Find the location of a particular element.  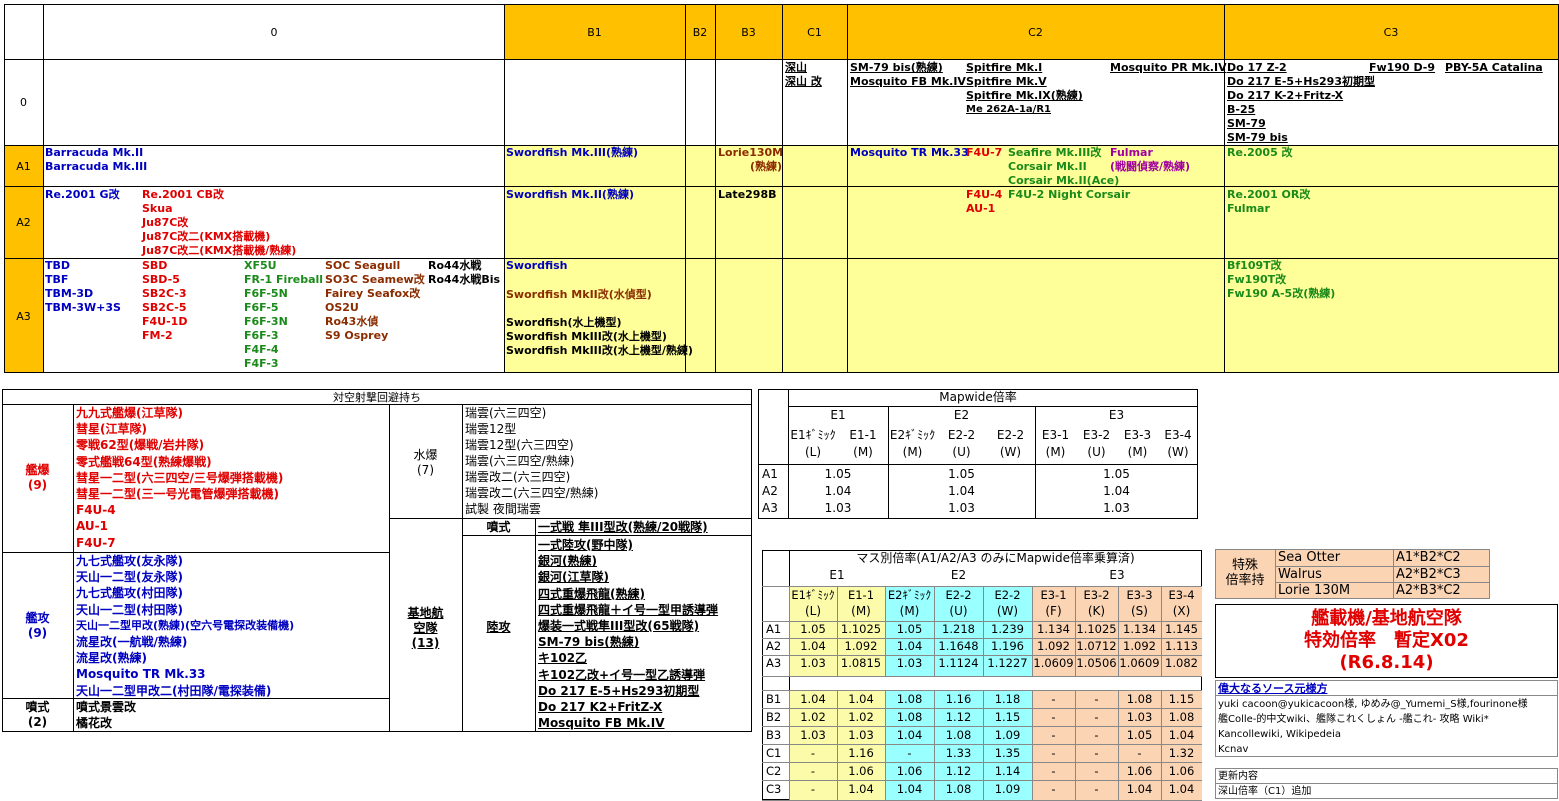

mass-col-header: E2ｷﾞﾐｯｸ is located at coordinates (909, 595).